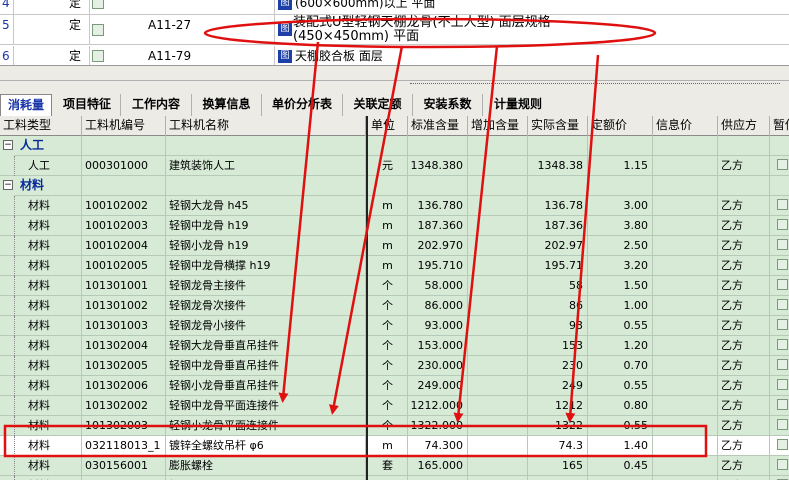 The image size is (789, 480). Describe the element at coordinates (430, 33) in the screenshot. I see `annotation-ellipse` at that location.